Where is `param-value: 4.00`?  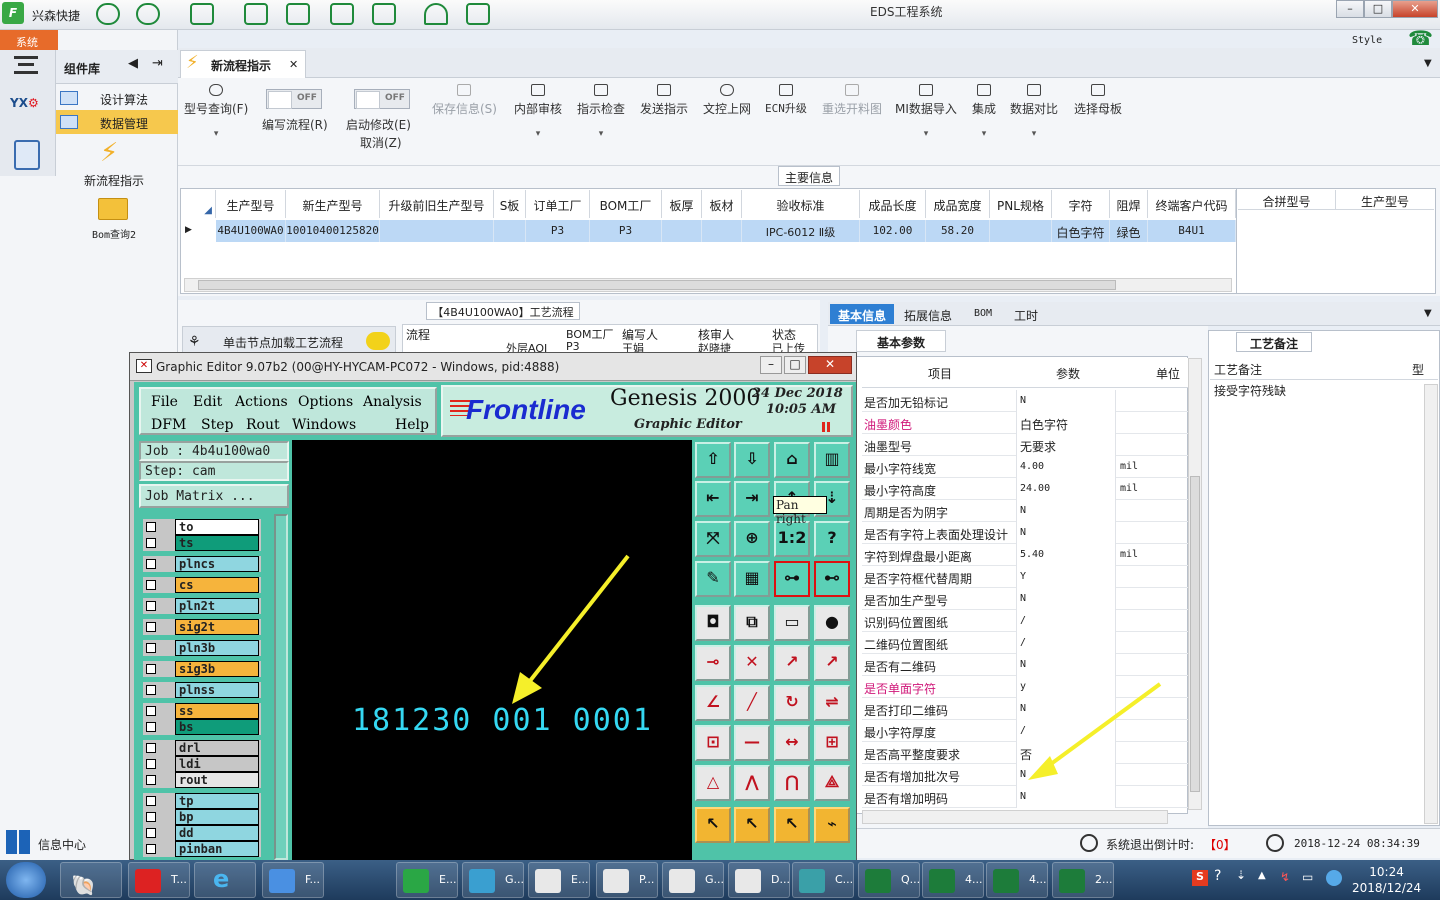
param-value: 4.00 is located at coordinates (1068, 466).